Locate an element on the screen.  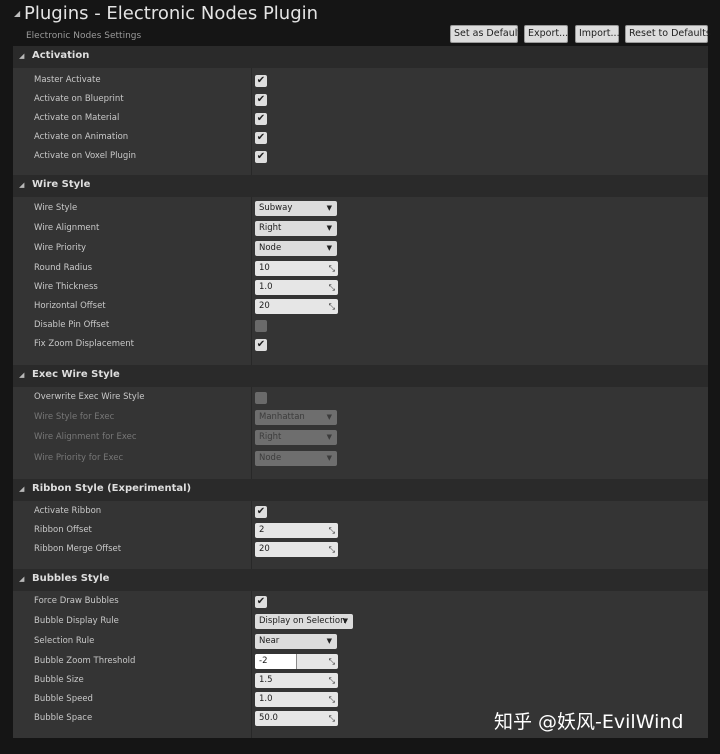
set-as-default-button: Set as Default is located at coordinates (485, 34).